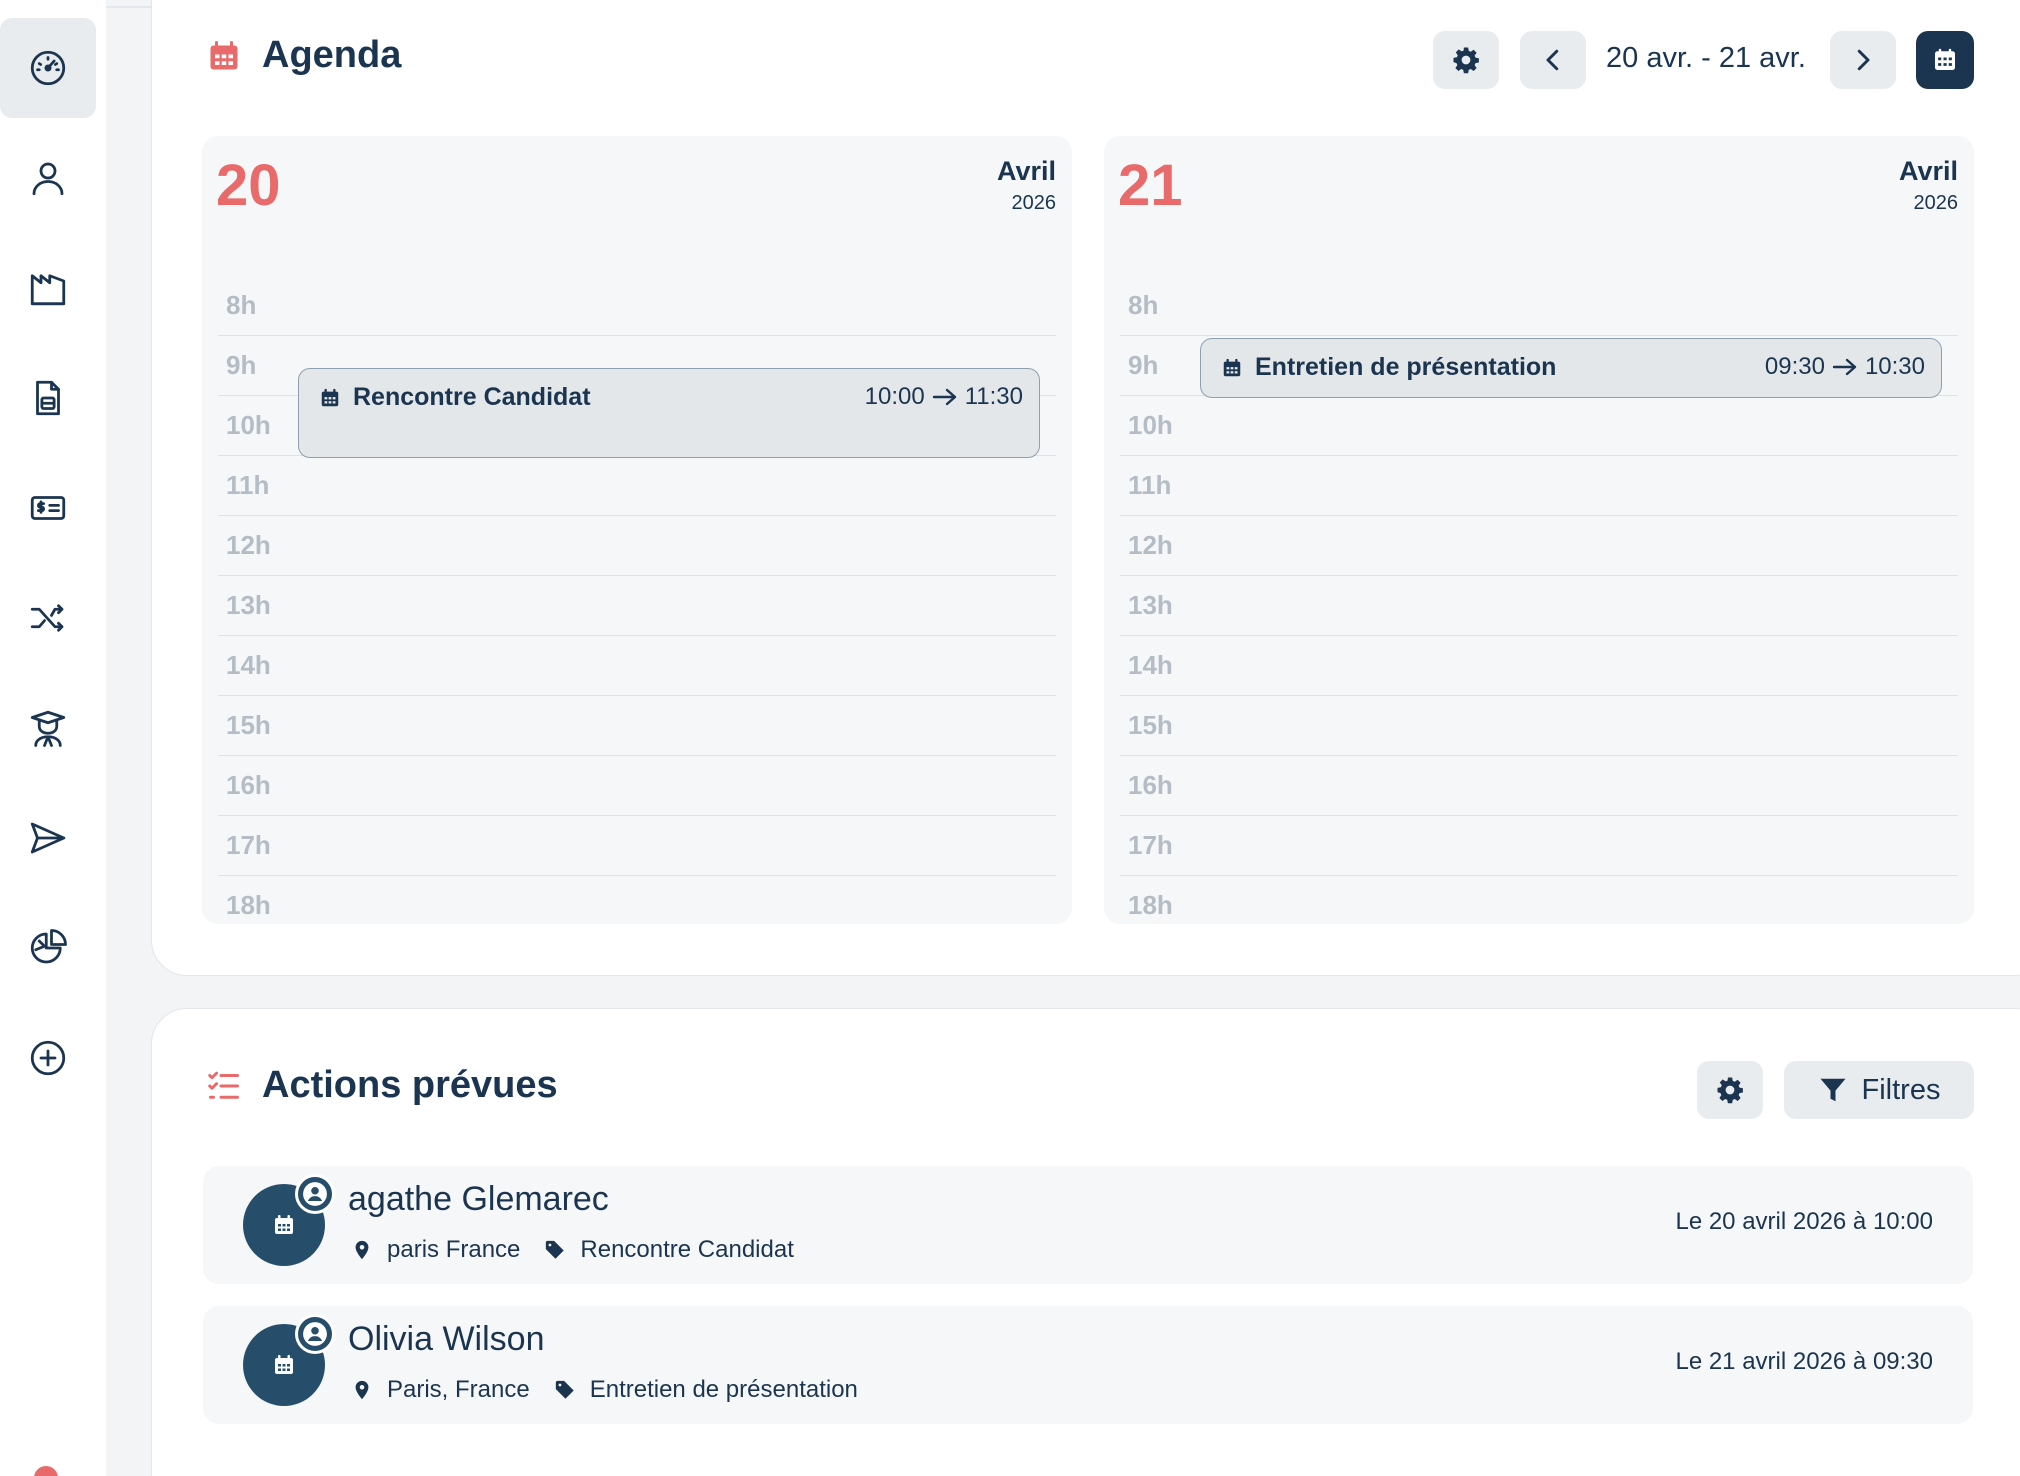 This screenshot has height=1476, width=2020. I want to click on arrow-right-icon, so click(1844, 367).